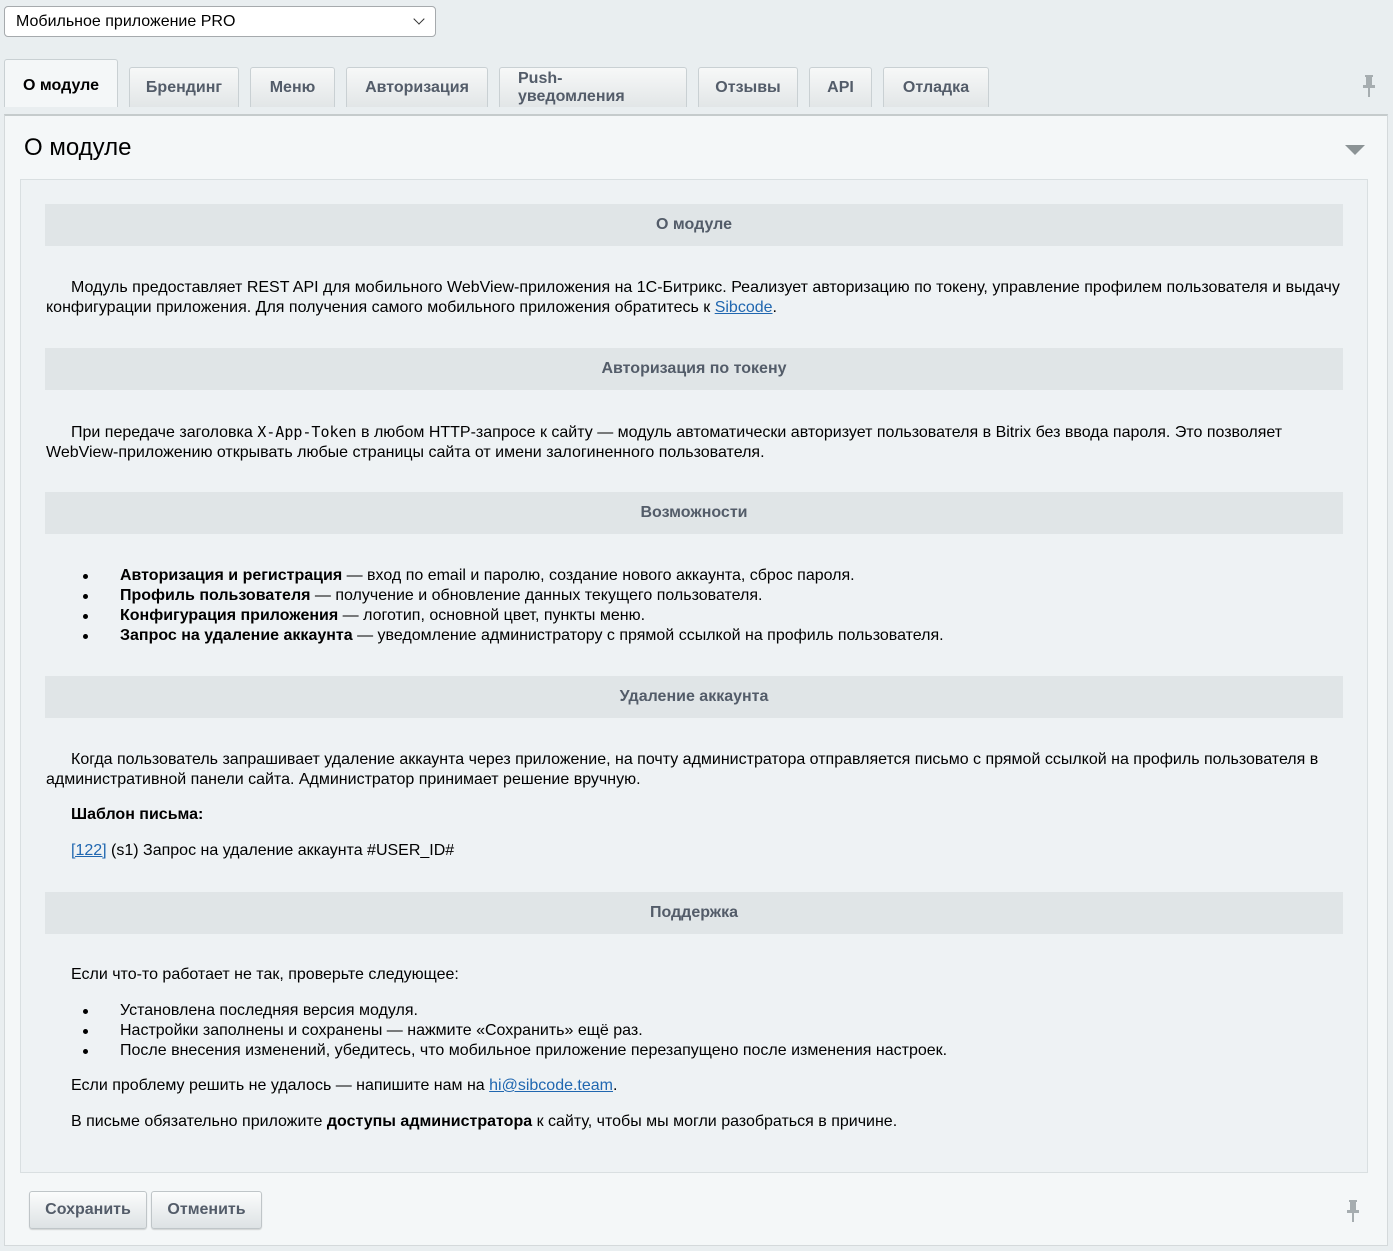  What do you see at coordinates (1355, 150) in the screenshot?
I see `collapse-arrow-icon` at bounding box center [1355, 150].